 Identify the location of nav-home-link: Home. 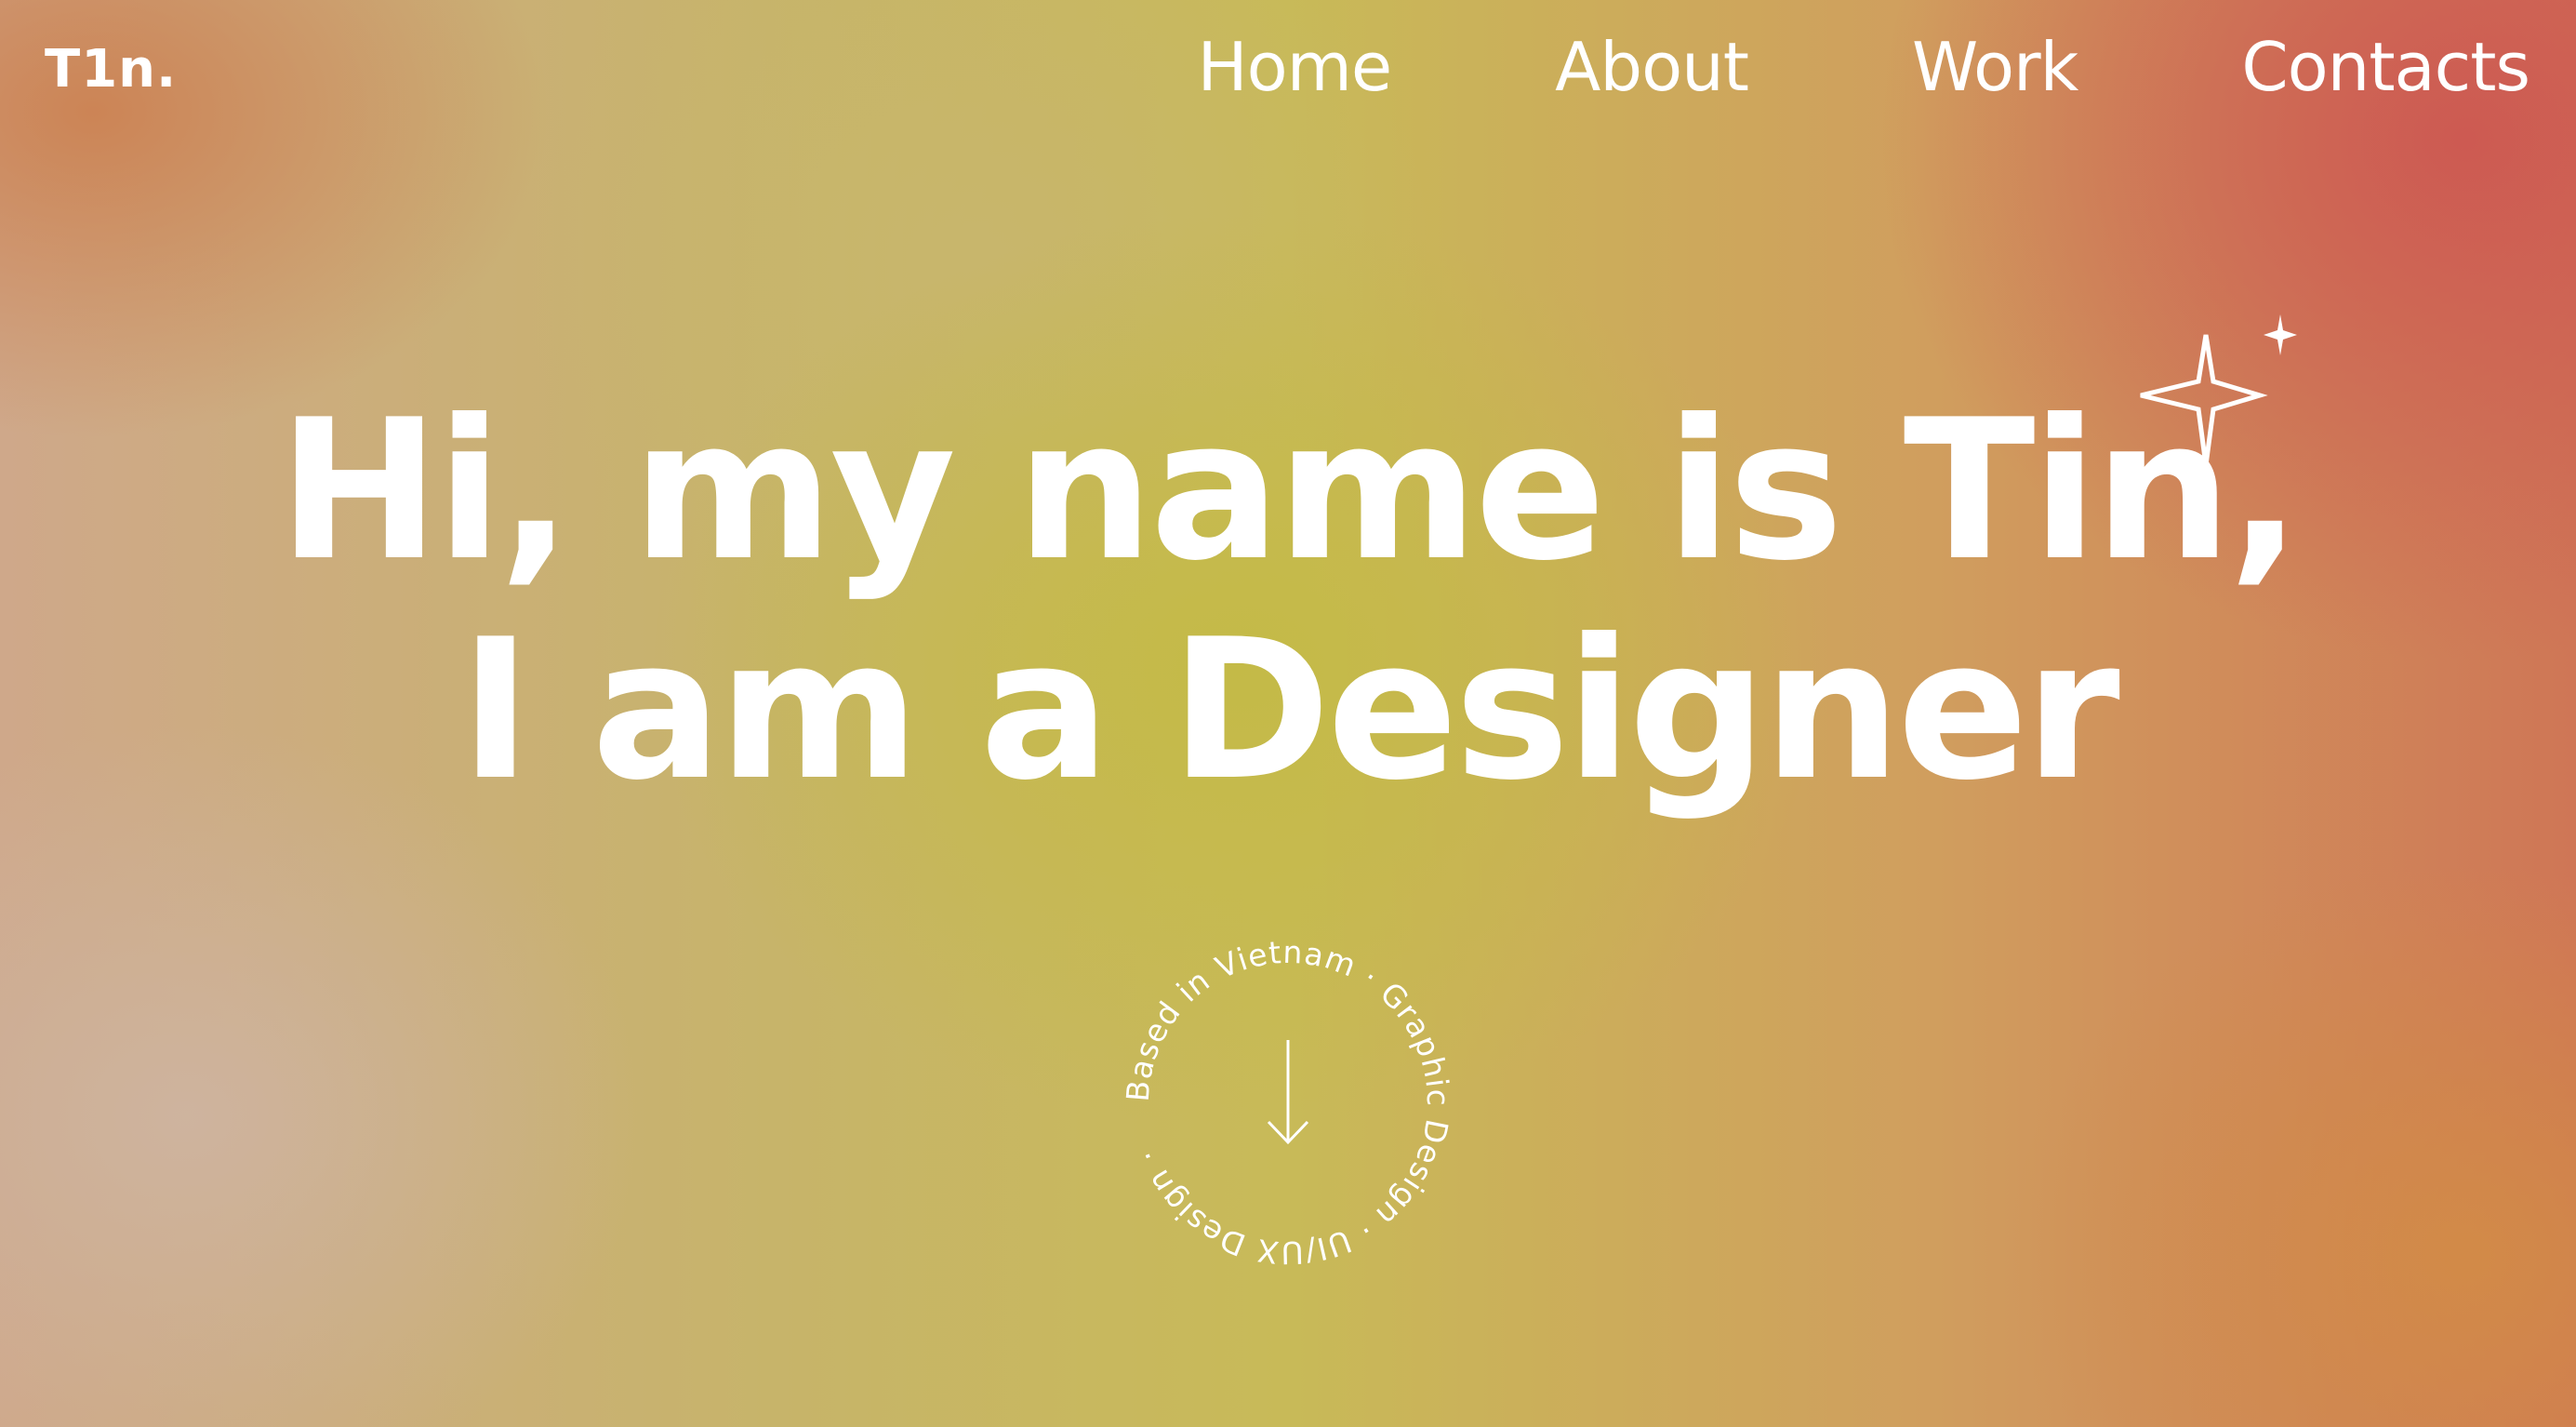
(1295, 67).